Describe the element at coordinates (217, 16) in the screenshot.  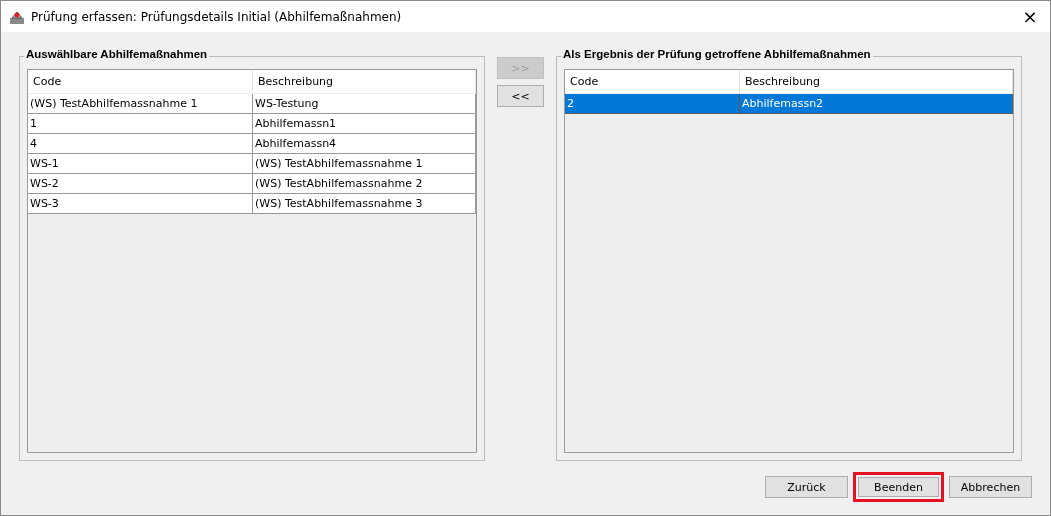
I see `window-title: Prüfung erfassen: Prüfungsdetails Initial (Abhilfemaßnahmen)` at that location.